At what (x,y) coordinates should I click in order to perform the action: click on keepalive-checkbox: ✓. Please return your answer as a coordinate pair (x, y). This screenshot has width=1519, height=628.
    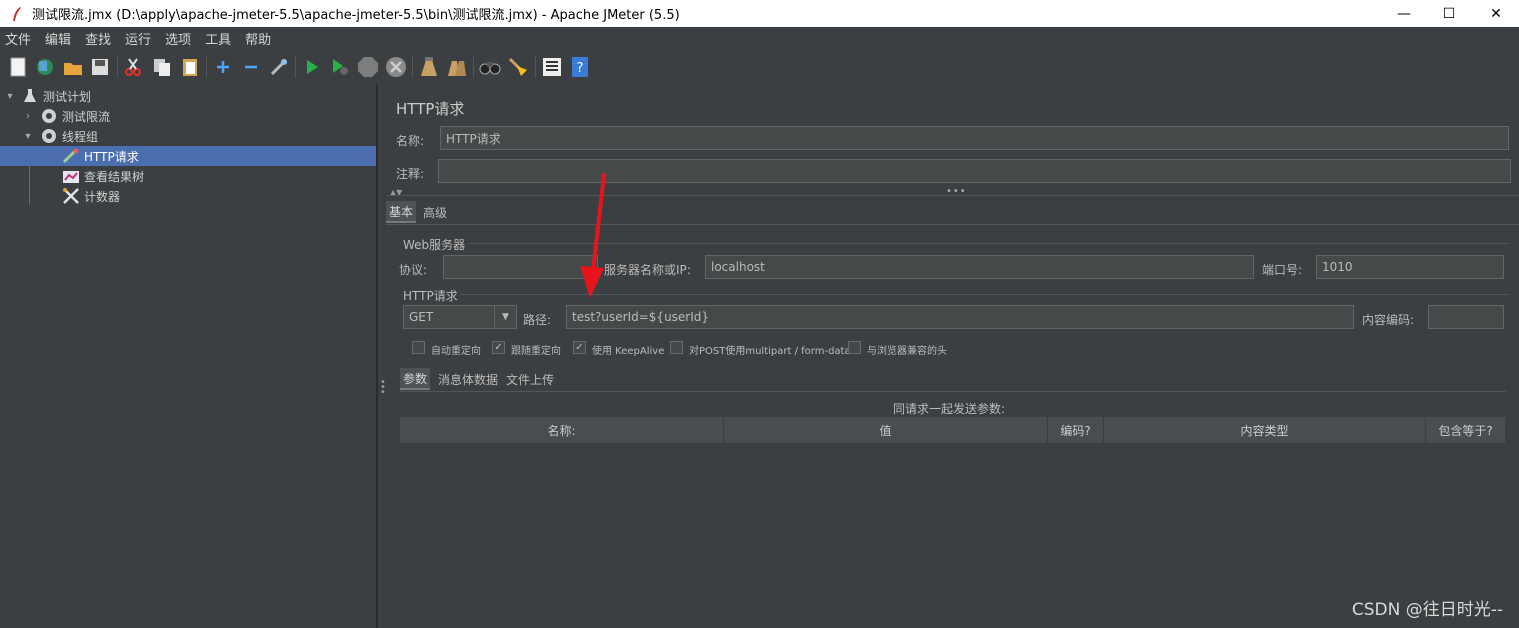
    Looking at the image, I should click on (579, 347).